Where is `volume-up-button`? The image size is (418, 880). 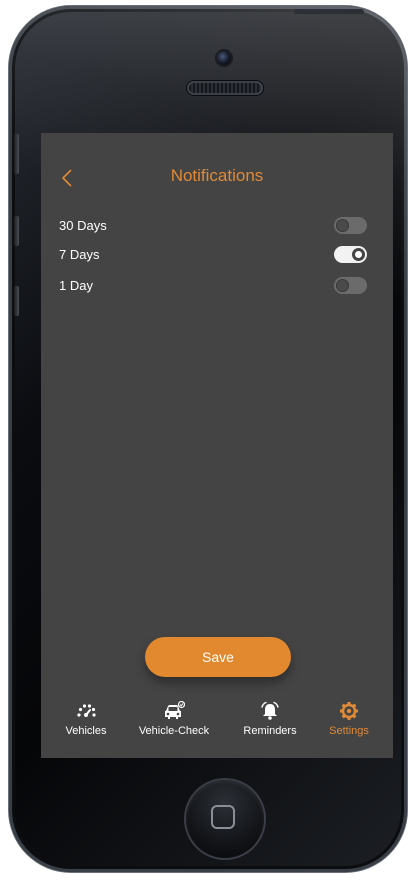
volume-up-button is located at coordinates (16, 231).